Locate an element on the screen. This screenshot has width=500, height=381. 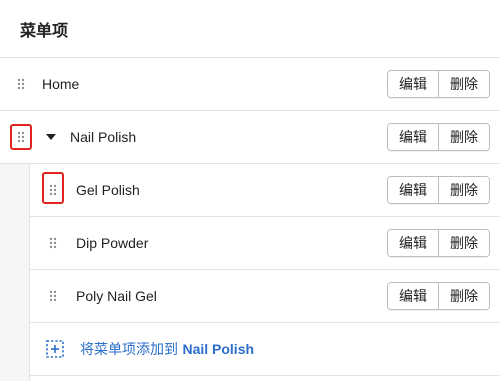
menu-item-label: Nail Polish is located at coordinates (103, 137).